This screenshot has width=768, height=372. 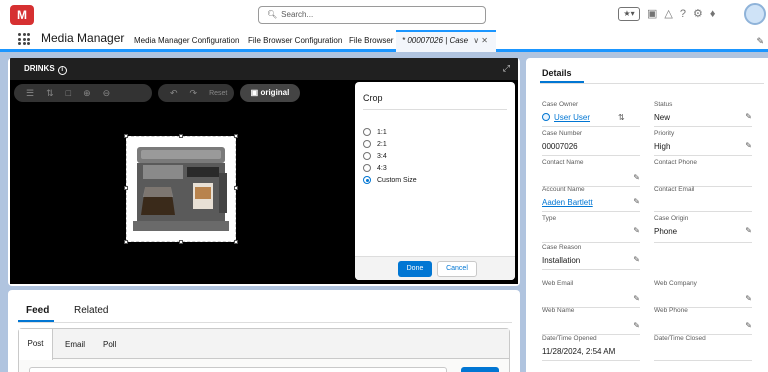 What do you see at coordinates (236, 188) in the screenshot?
I see `crop-handle-r` at bounding box center [236, 188].